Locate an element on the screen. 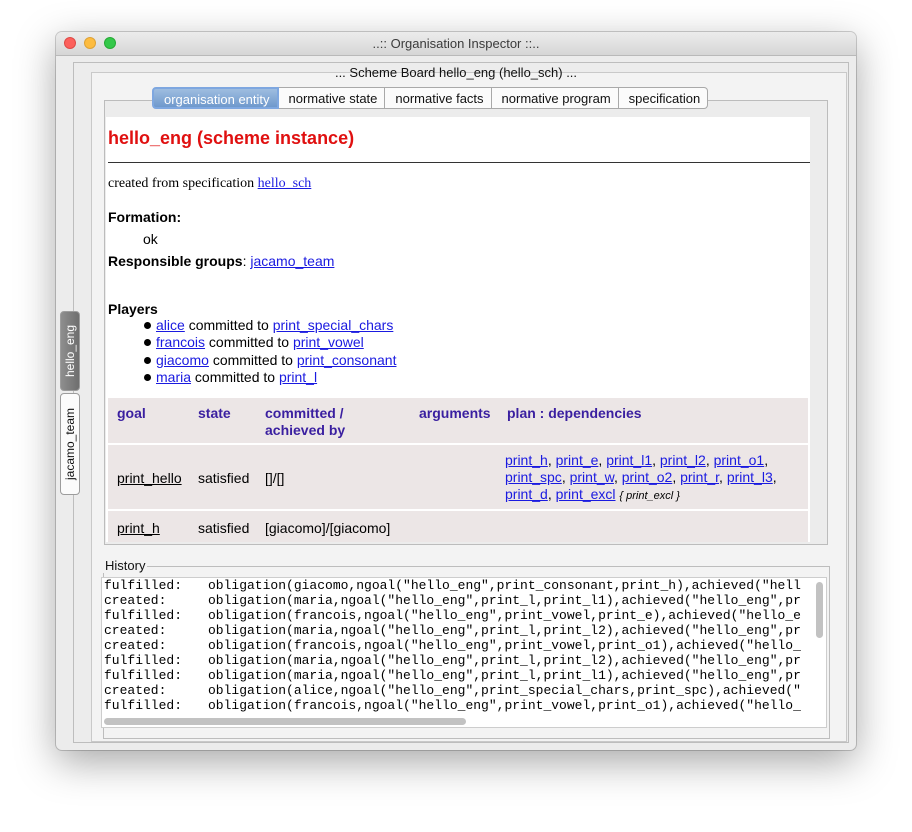 This screenshot has height=832, width=912. formation-value: ok is located at coordinates (150, 239).